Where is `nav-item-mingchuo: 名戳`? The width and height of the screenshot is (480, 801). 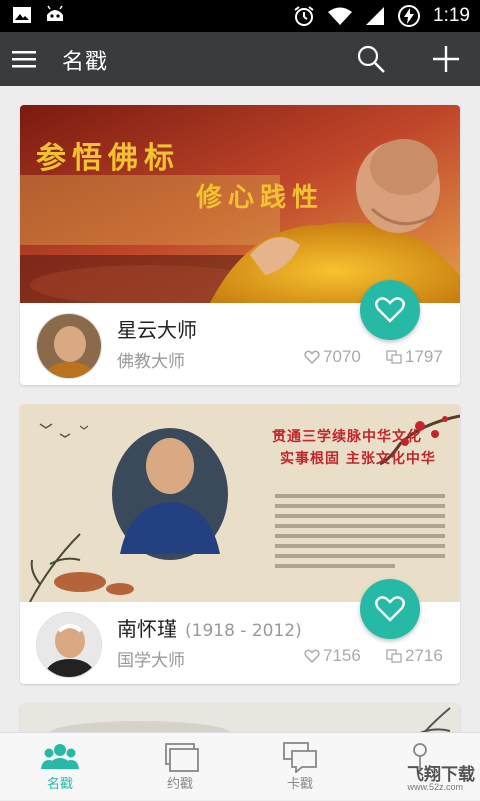 nav-item-mingchuo: 名戳 is located at coordinates (60, 767).